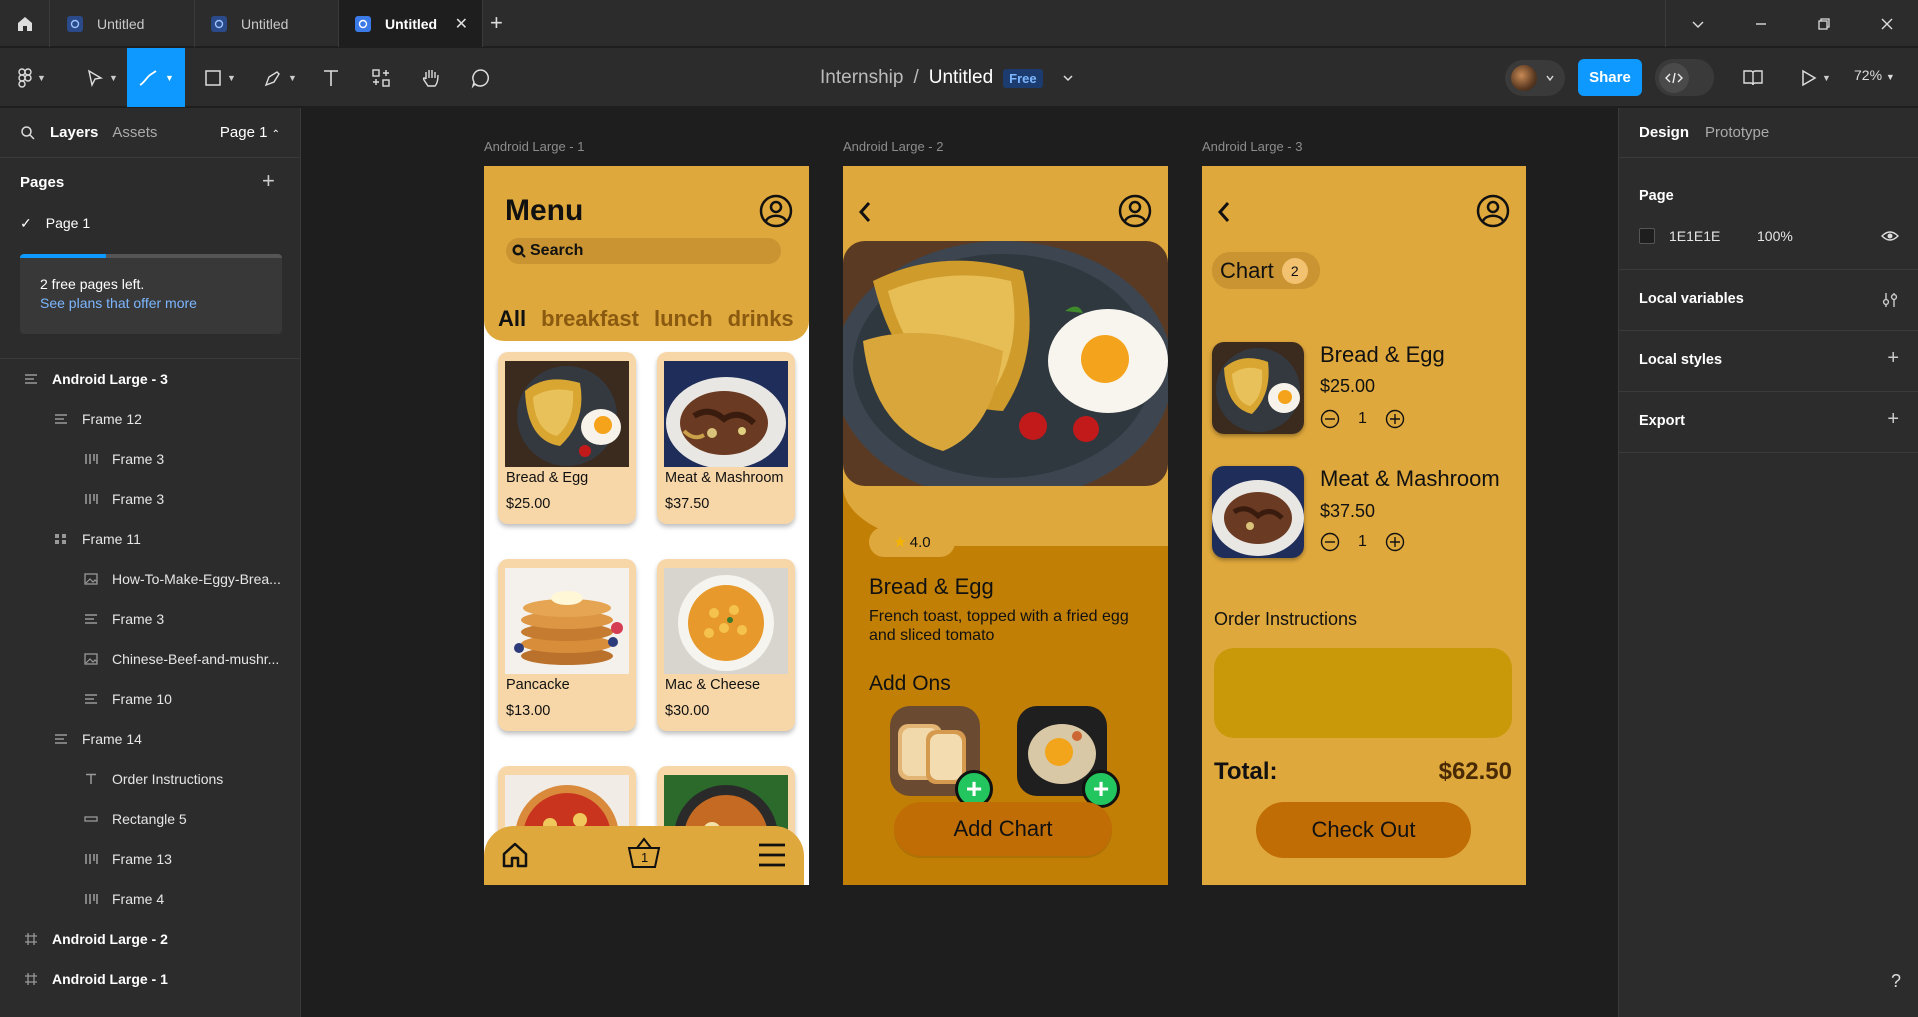 Image resolution: width=1918 pixels, height=1017 pixels. What do you see at coordinates (481, 77) in the screenshot?
I see `comment-tool` at bounding box center [481, 77].